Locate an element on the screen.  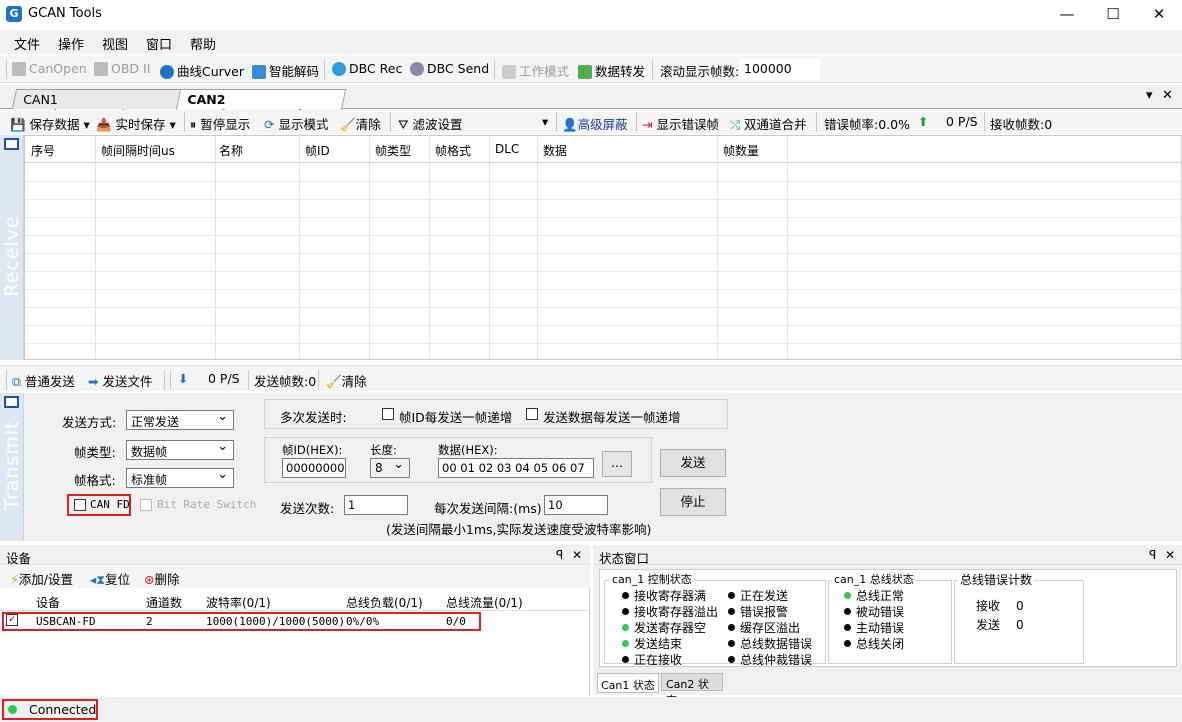
display-mode-button: ⟳ 显示模式 is located at coordinates (296, 123).